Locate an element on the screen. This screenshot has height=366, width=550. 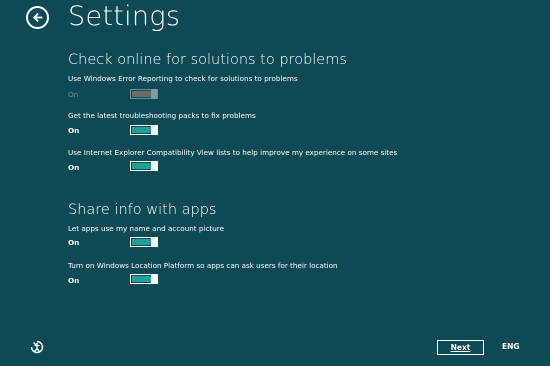
section-title-solutions: Check online for solutions to problems is located at coordinates (207, 60).